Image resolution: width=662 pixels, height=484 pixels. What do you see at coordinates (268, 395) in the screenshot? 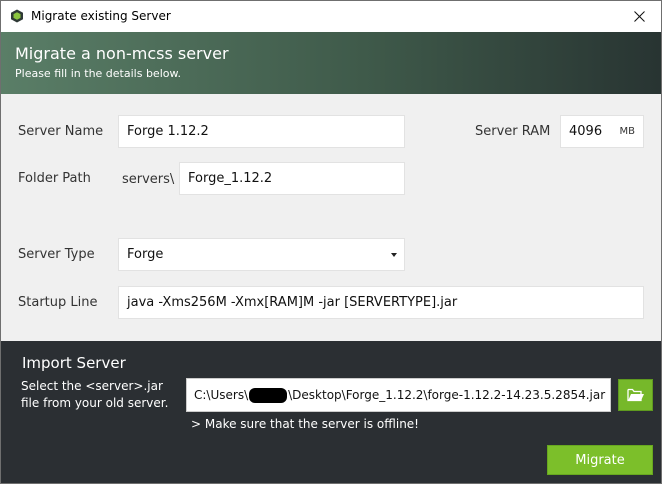
I see `redacted-username` at bounding box center [268, 395].